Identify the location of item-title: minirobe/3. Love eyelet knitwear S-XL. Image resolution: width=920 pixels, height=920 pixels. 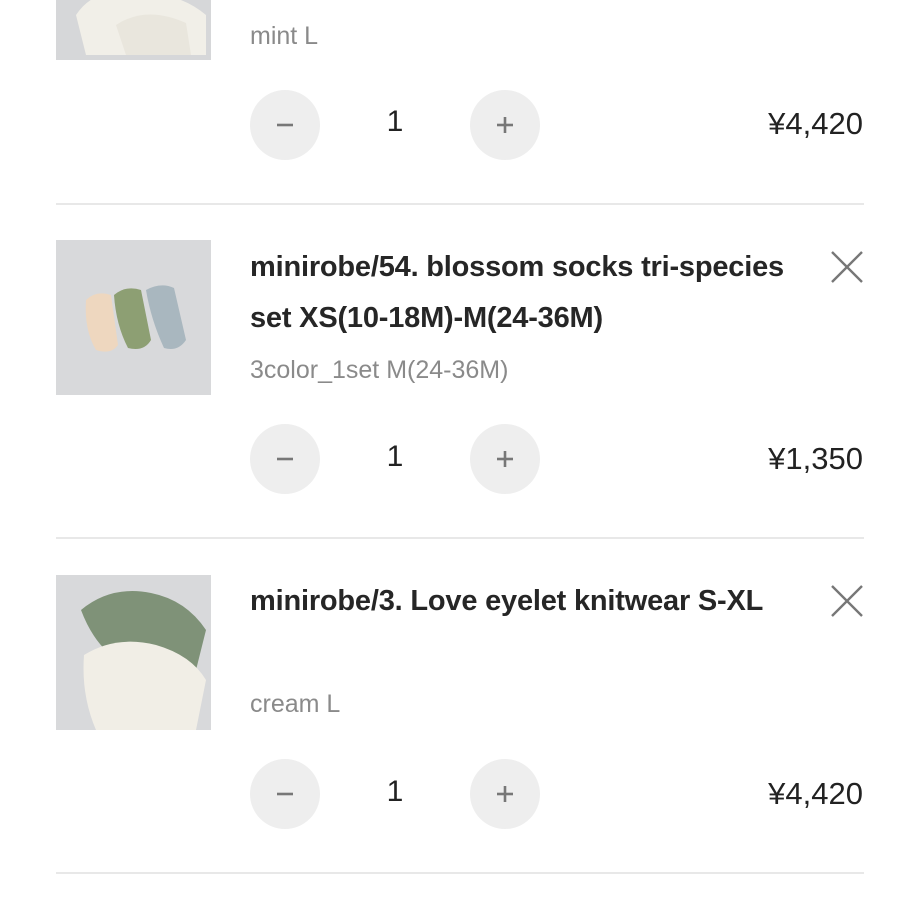
(520, 601).